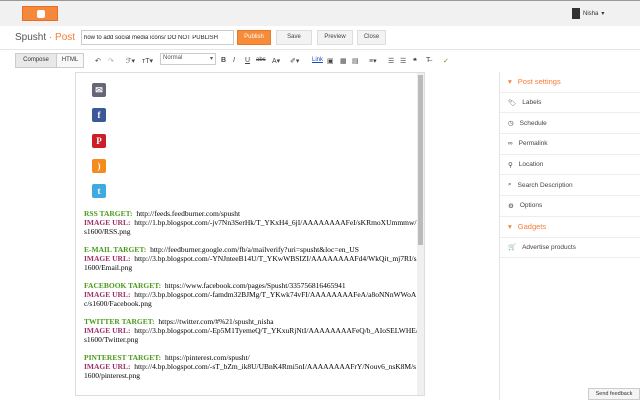 Image resolution: width=640 pixels, height=400 pixels. What do you see at coordinates (570, 186) in the screenshot?
I see `sidebar-item-search-description: ⌕ Search Description` at bounding box center [570, 186].